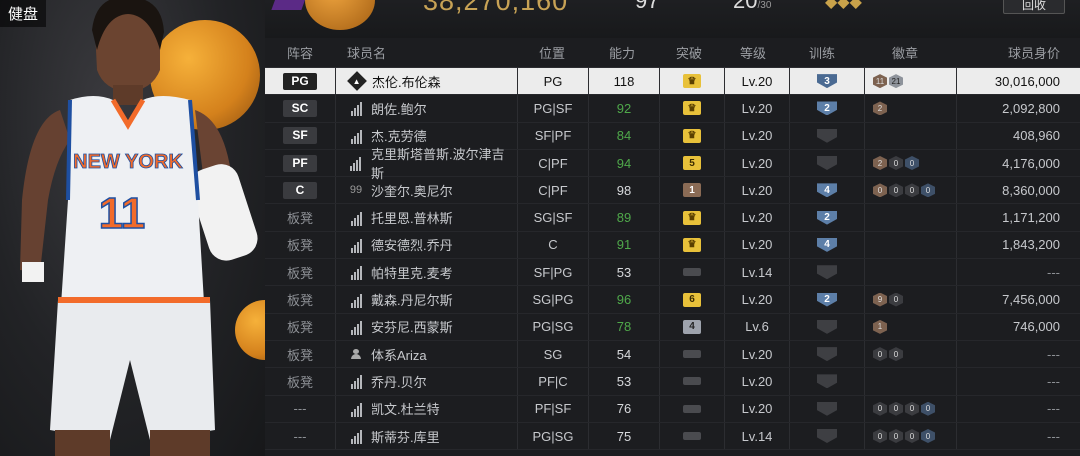 This screenshot has height=456, width=1080. What do you see at coordinates (427, 217) in the screenshot?
I see `player-name-cell: 托里恩.普林斯` at bounding box center [427, 217].